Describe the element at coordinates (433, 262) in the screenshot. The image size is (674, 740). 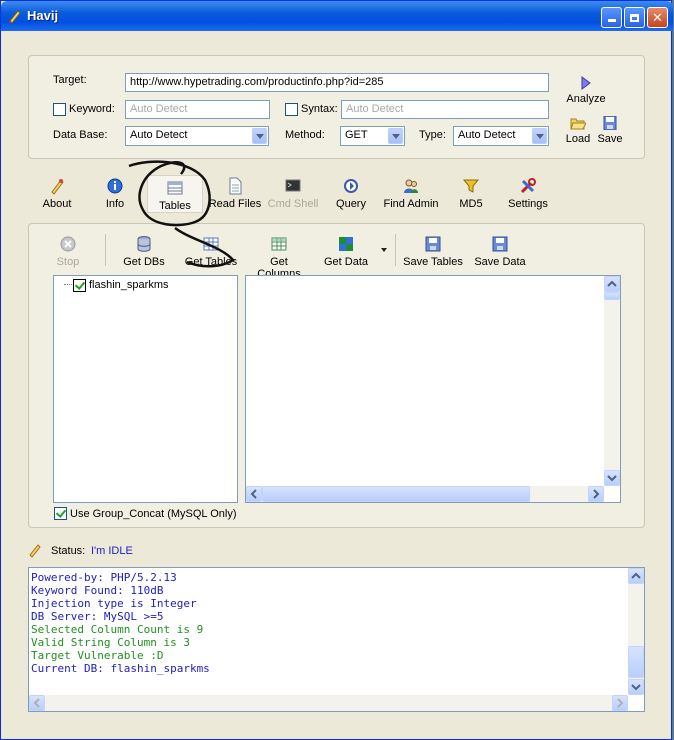
I see `save-tables-label: Save Tables` at that location.